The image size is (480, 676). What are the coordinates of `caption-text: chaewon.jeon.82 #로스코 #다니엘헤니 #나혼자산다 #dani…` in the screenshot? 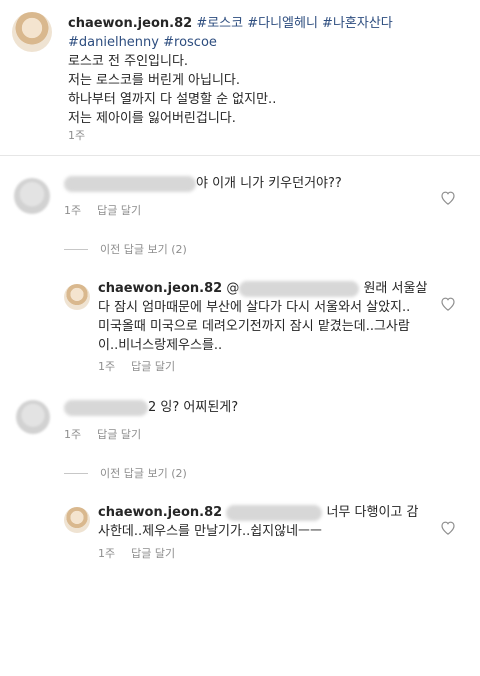 It's located at (268, 71).